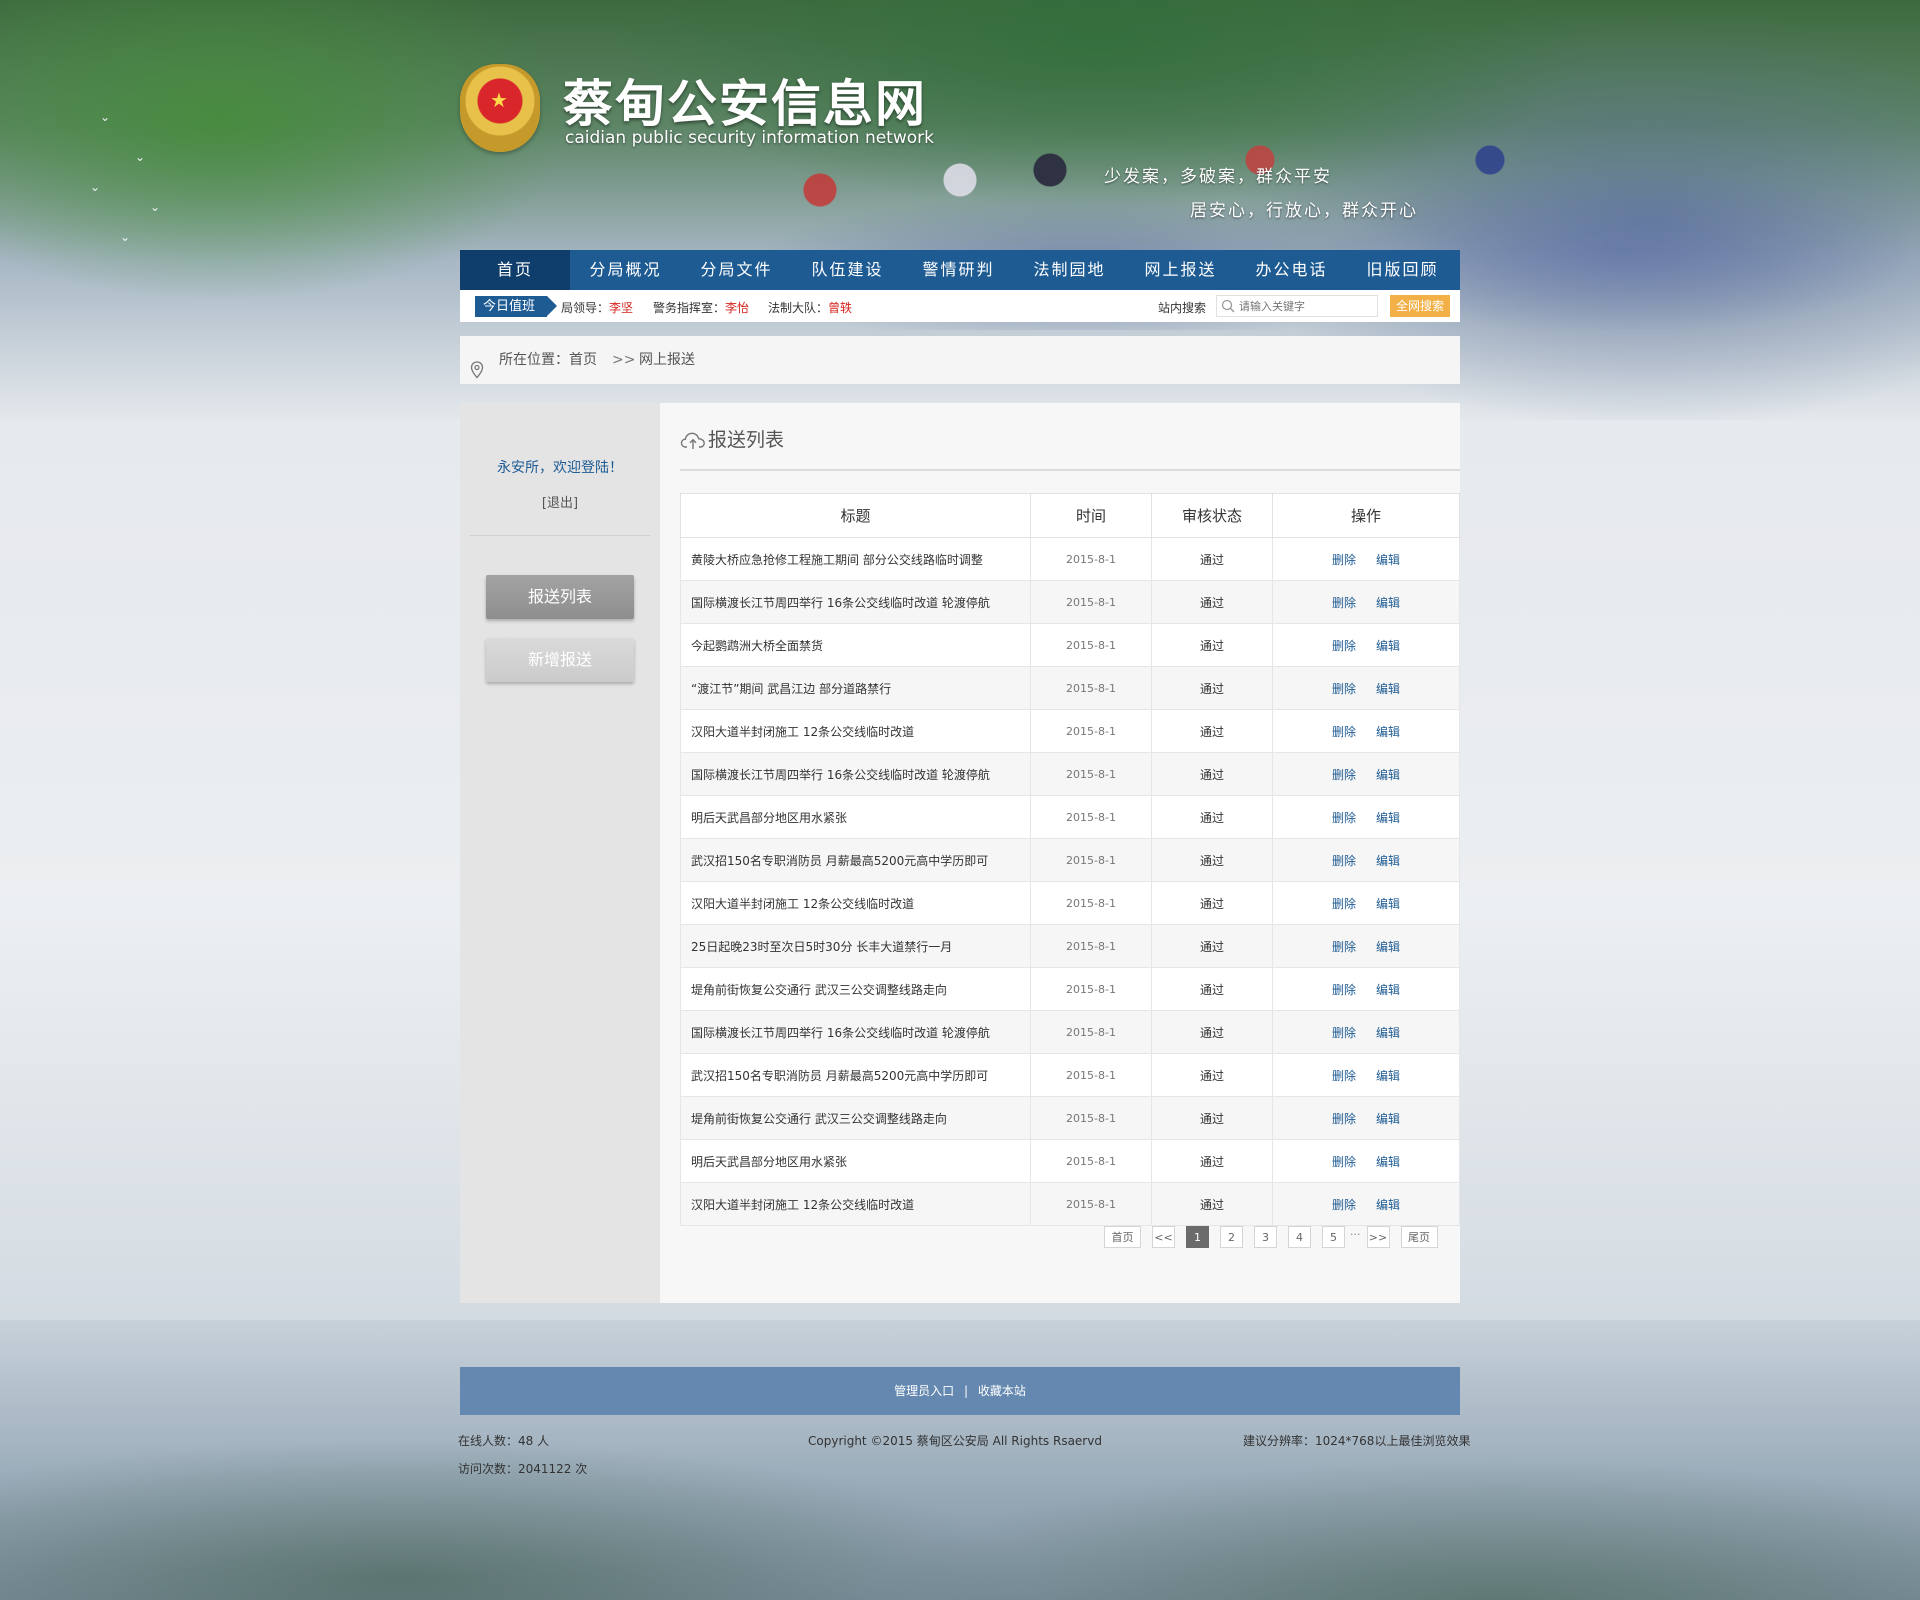 This screenshot has width=1920, height=1600. I want to click on site-title: 蔡甸公安信息网, so click(745, 103).